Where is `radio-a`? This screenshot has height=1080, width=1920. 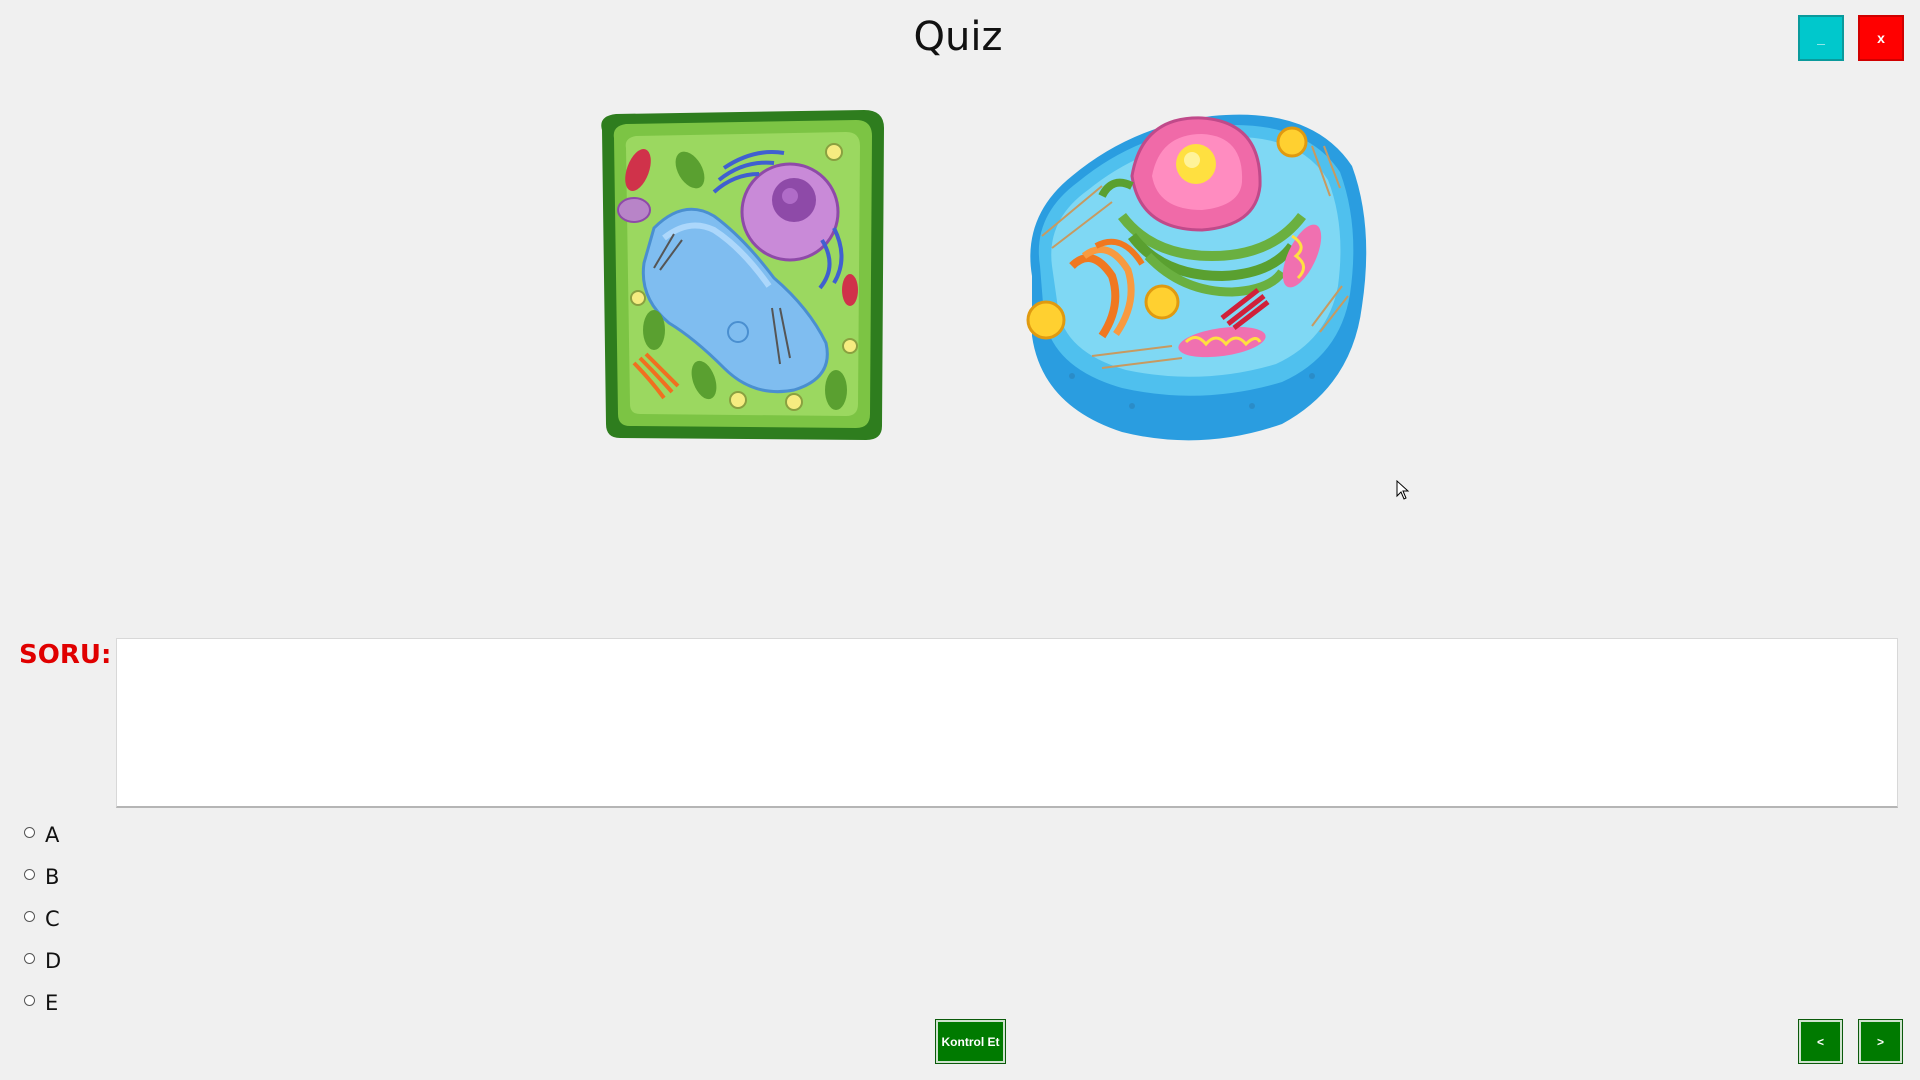
radio-a is located at coordinates (29, 832).